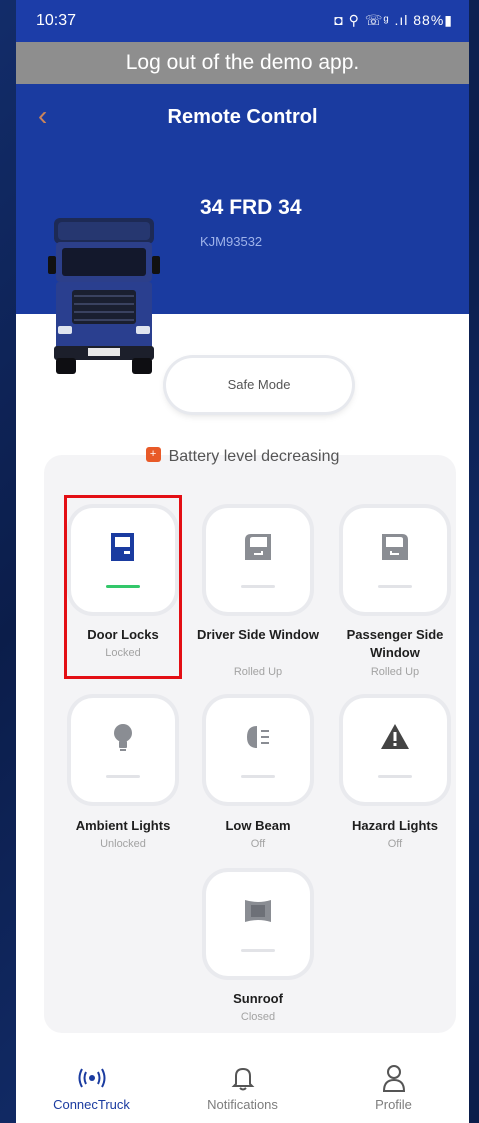  I want to click on tab-label: ConnecTruck, so click(91, 1104).